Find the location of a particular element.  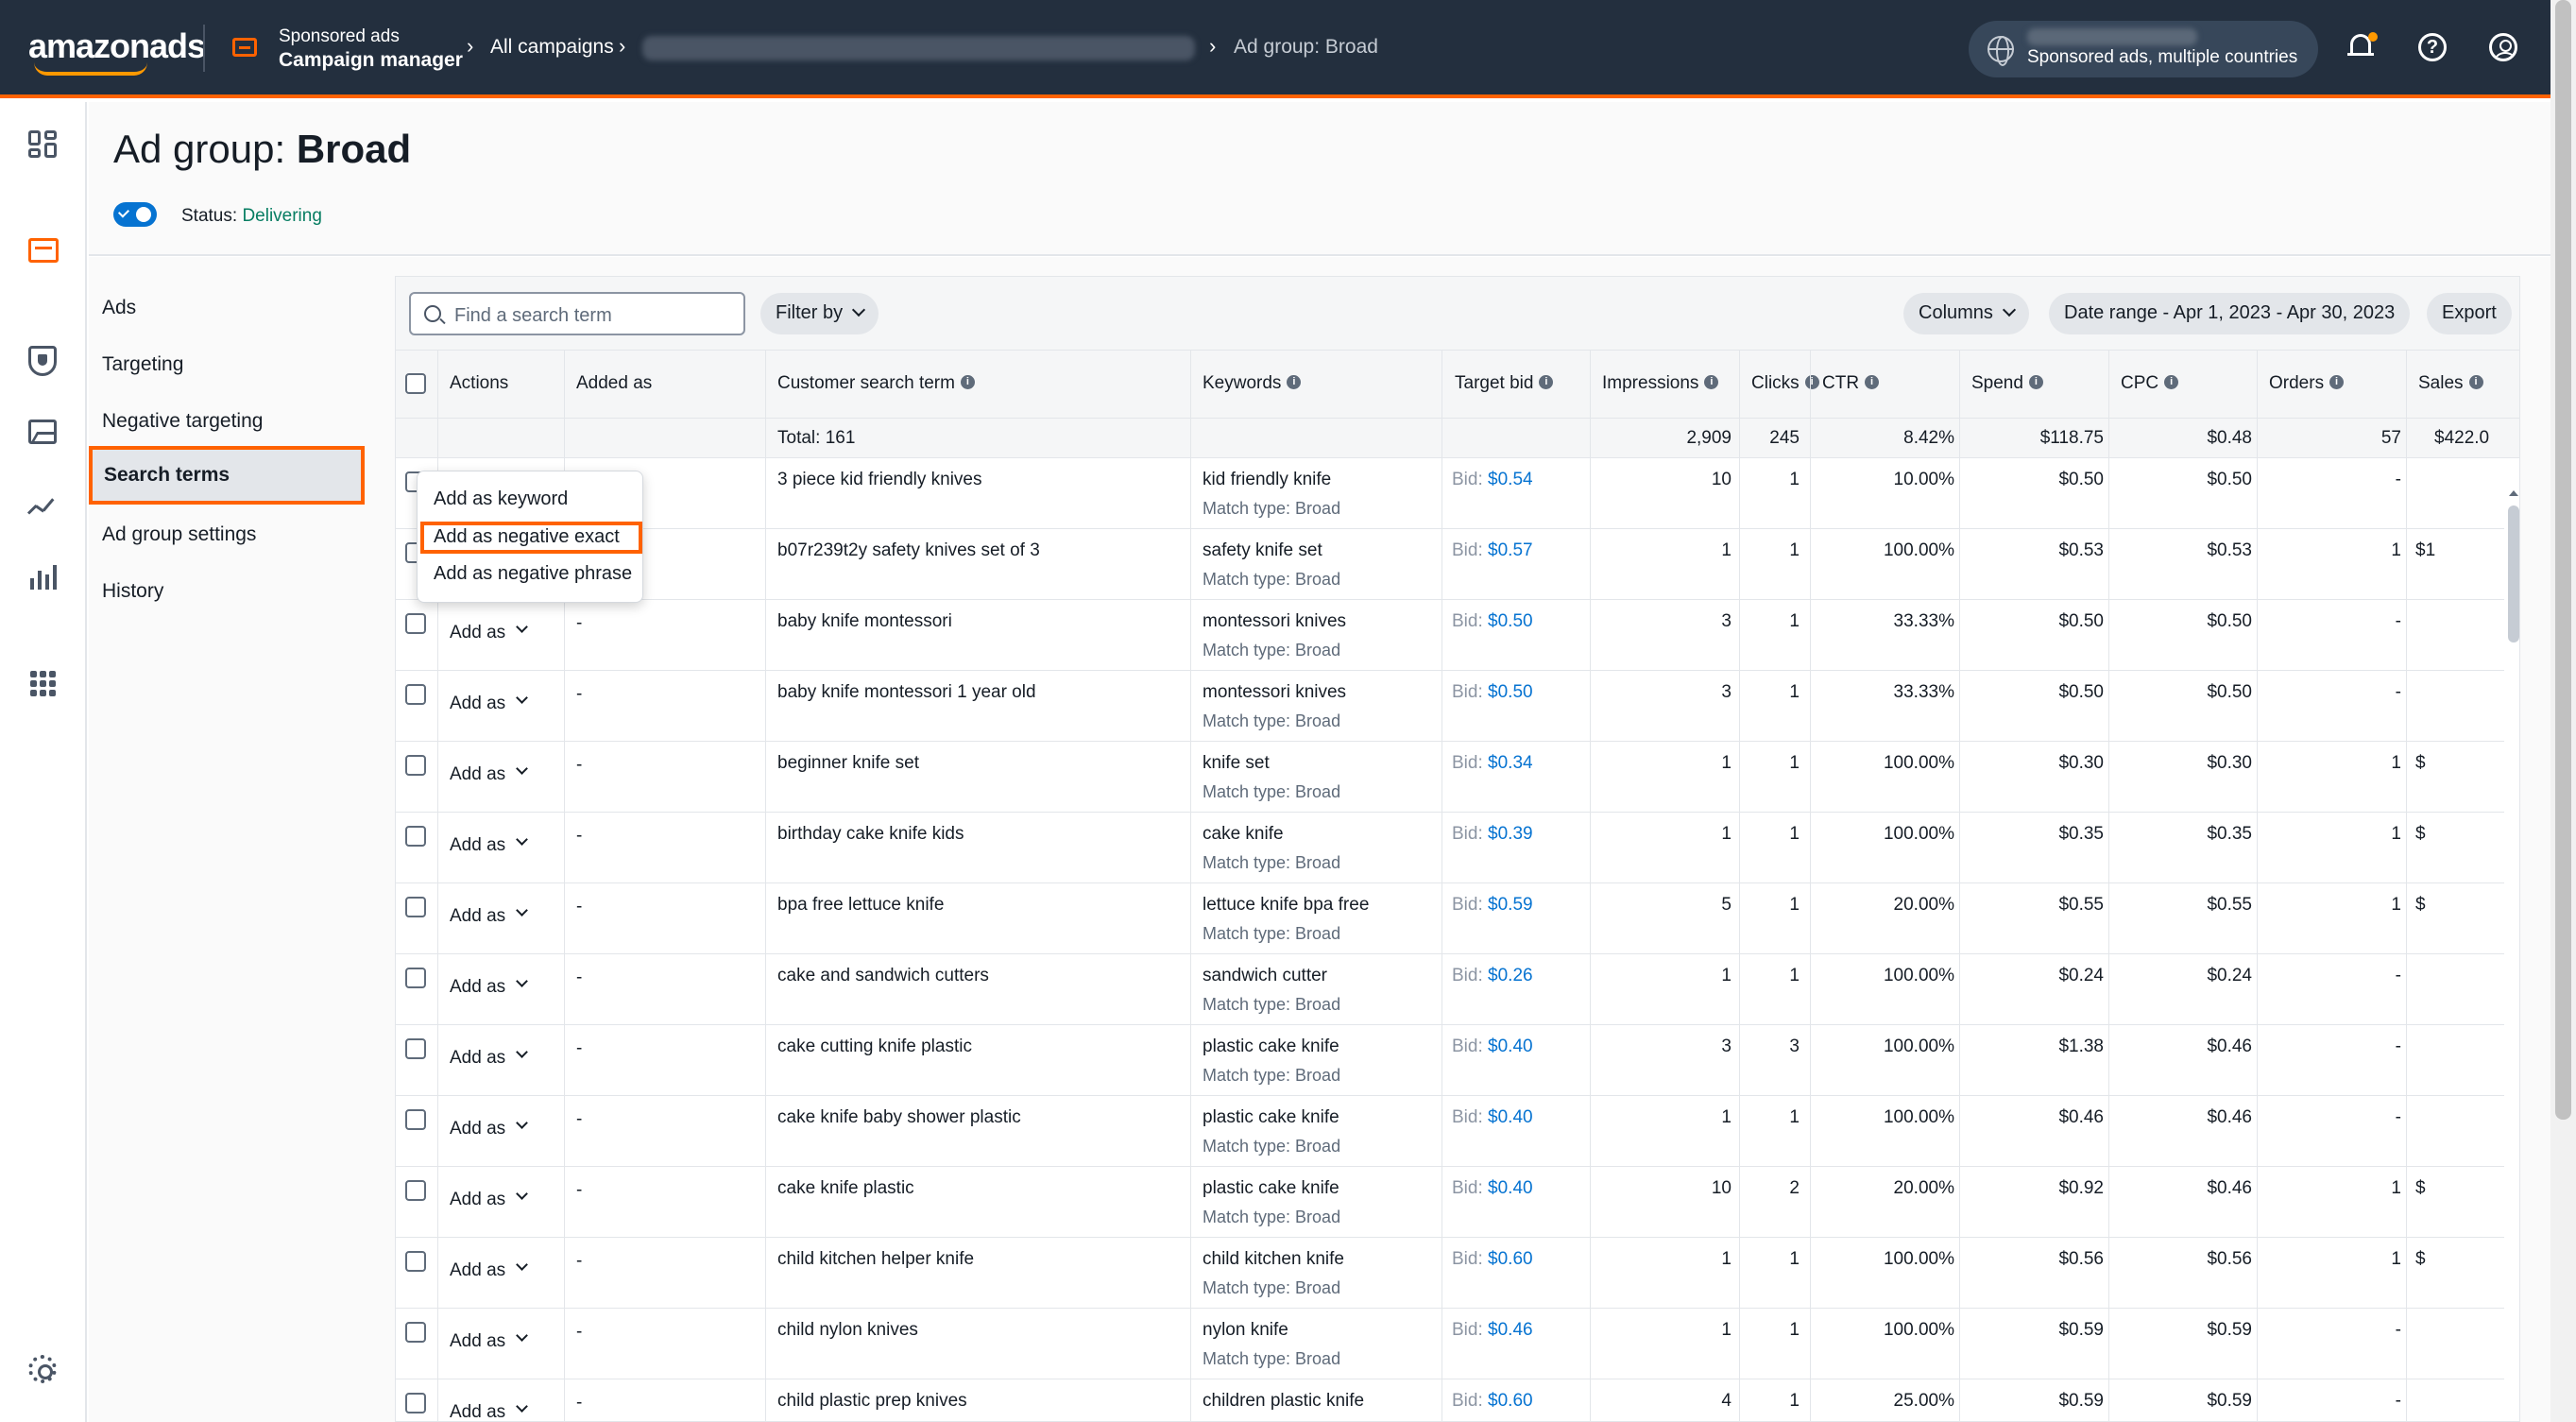

amazon-ads-logo: amazonads is located at coordinates (117, 46).